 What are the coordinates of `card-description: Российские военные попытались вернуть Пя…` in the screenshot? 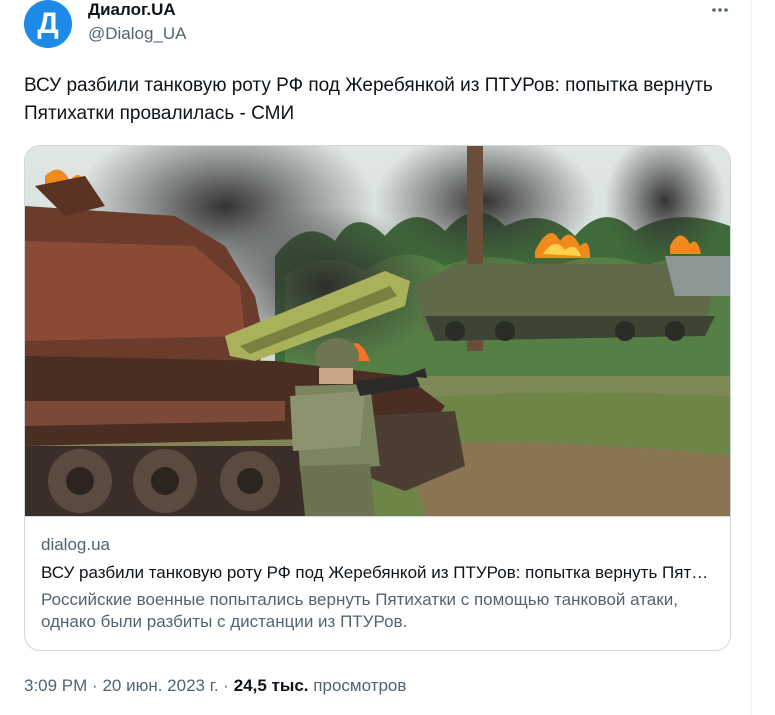 It's located at (359, 610).